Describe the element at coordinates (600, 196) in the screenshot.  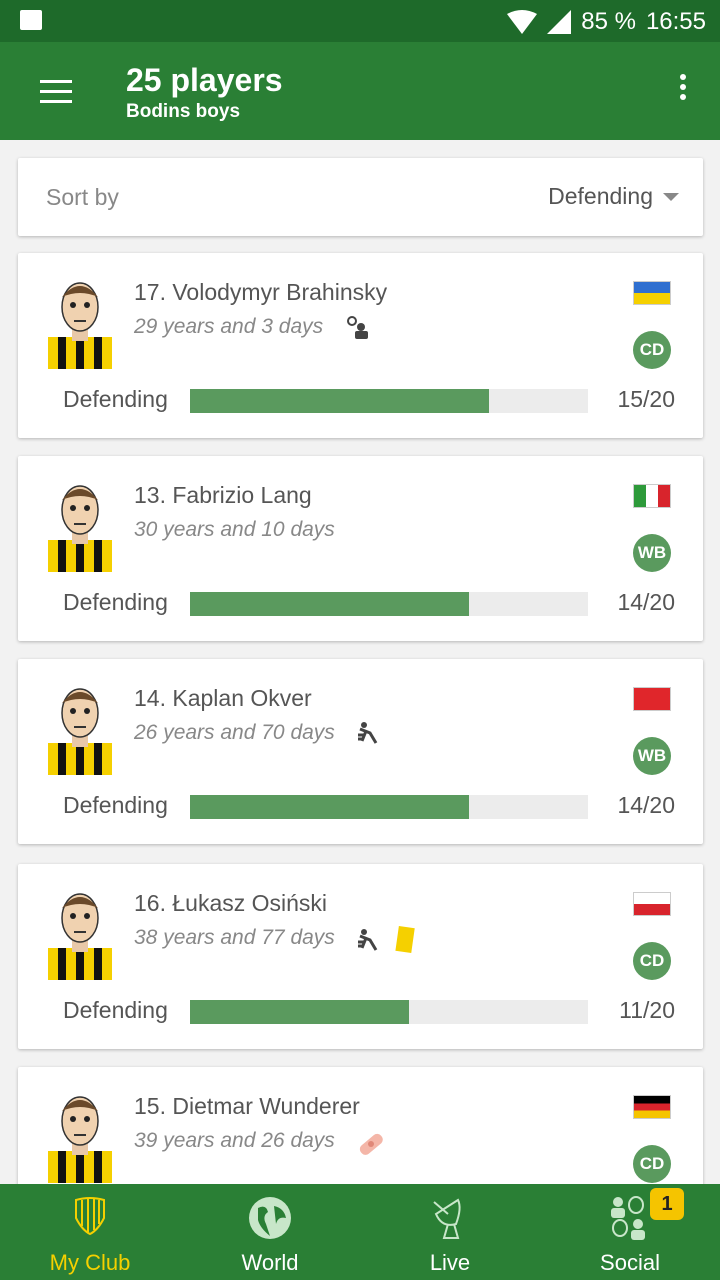
I see `sort-value: Defending` at that location.